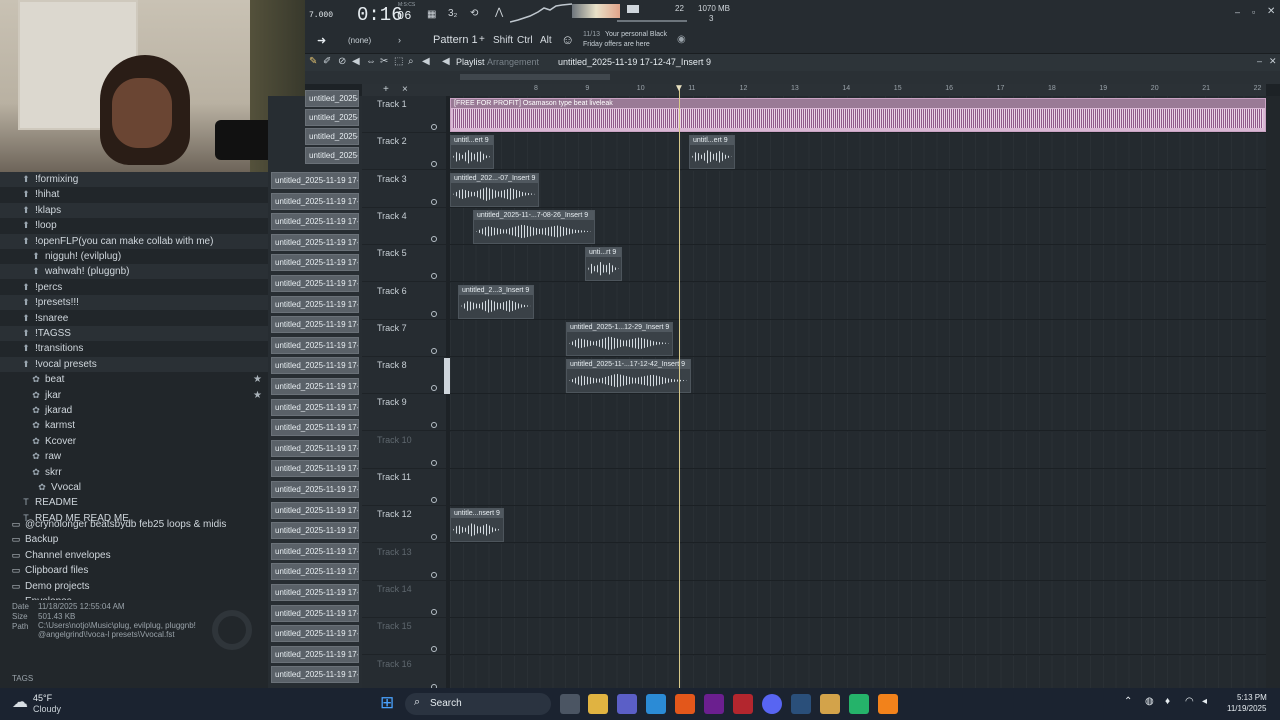 This screenshot has width=1280, height=720. I want to click on browser-item: ▭ Backup, so click(134, 539).